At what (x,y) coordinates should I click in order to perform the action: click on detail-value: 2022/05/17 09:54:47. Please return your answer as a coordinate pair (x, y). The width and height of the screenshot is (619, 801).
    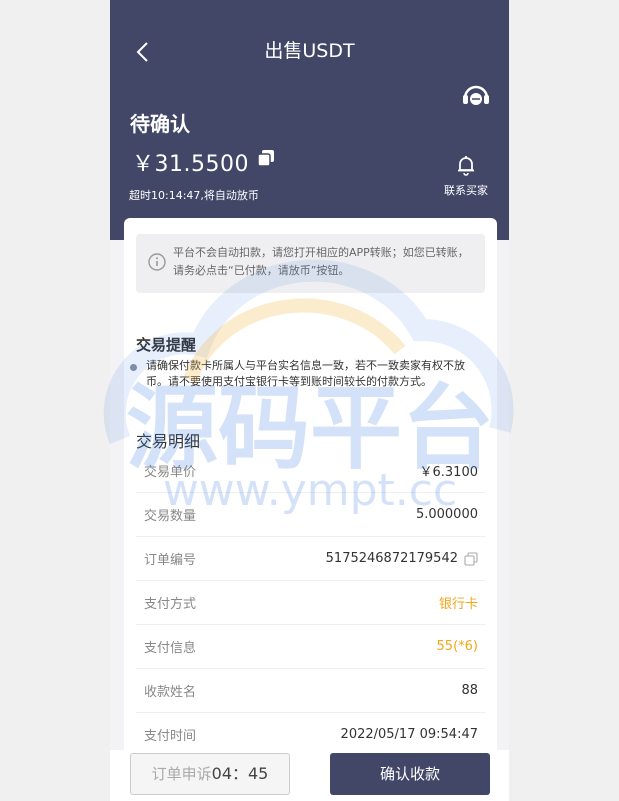
    Looking at the image, I should click on (409, 734).